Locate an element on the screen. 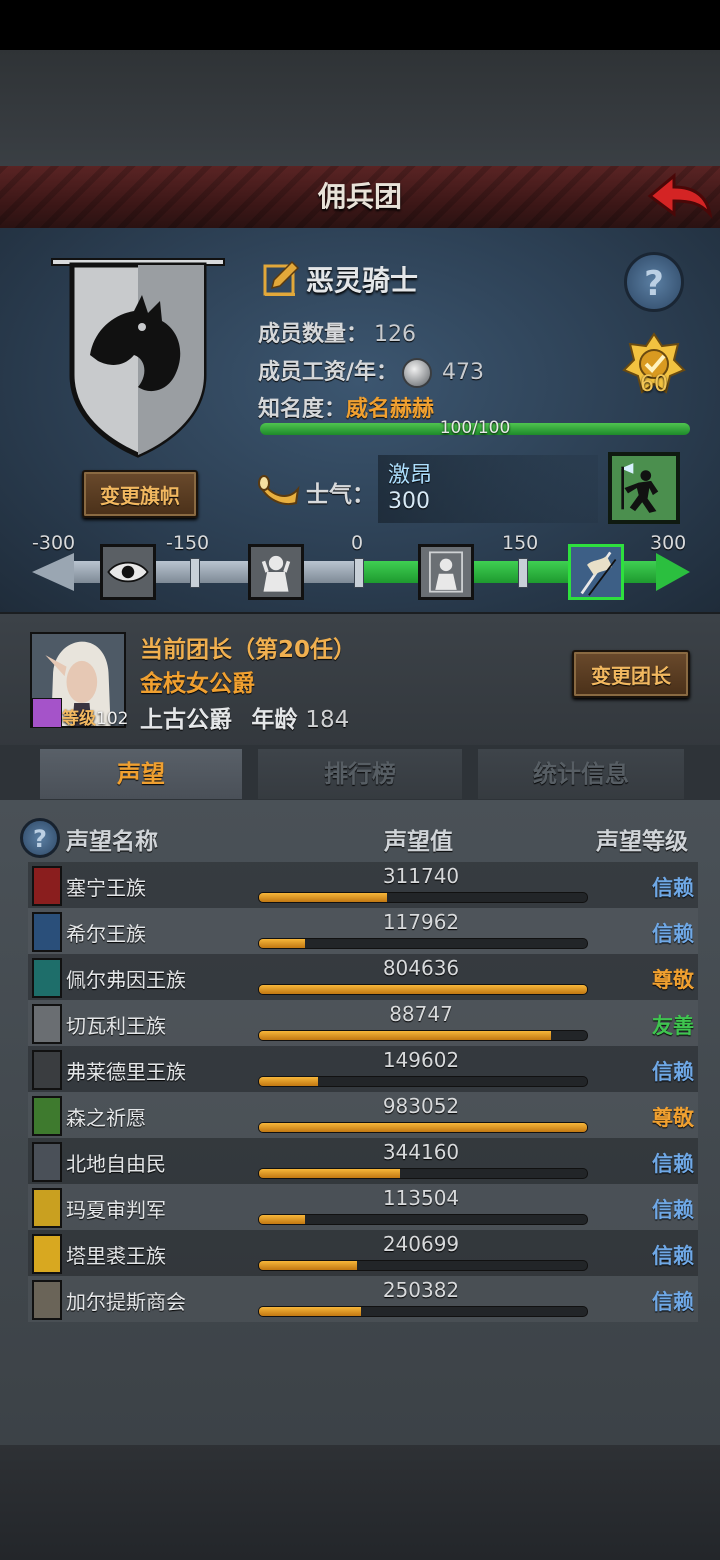  faction-name: 塔里裘王族 is located at coordinates (116, 1256).